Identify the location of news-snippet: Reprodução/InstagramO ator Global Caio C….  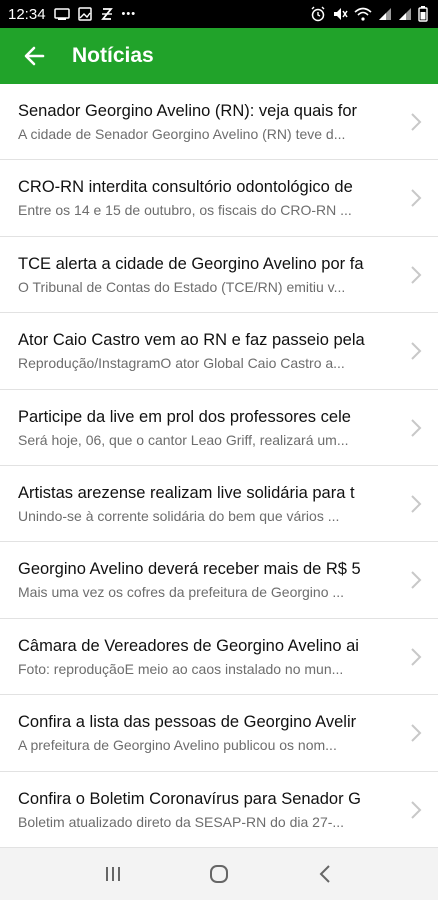
(181, 363).